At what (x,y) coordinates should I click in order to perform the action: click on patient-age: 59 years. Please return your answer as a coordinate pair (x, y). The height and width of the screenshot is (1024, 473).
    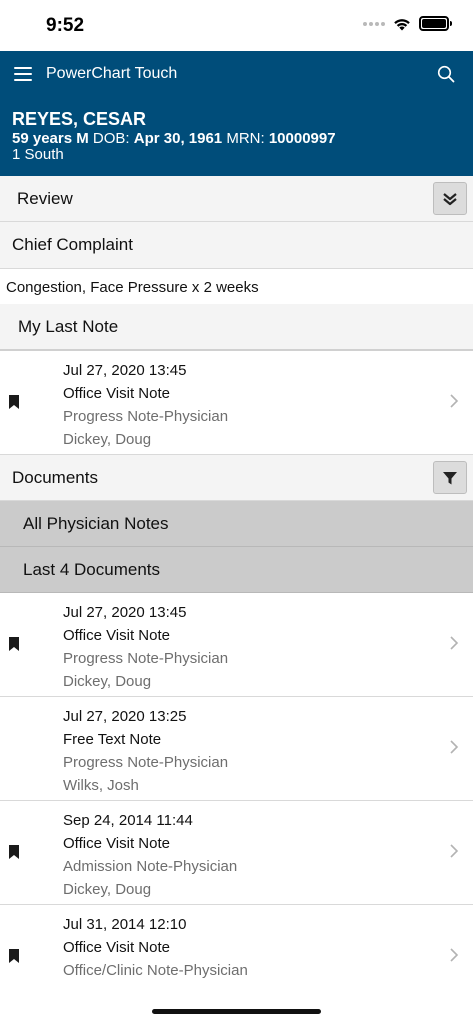
    Looking at the image, I should click on (42, 138).